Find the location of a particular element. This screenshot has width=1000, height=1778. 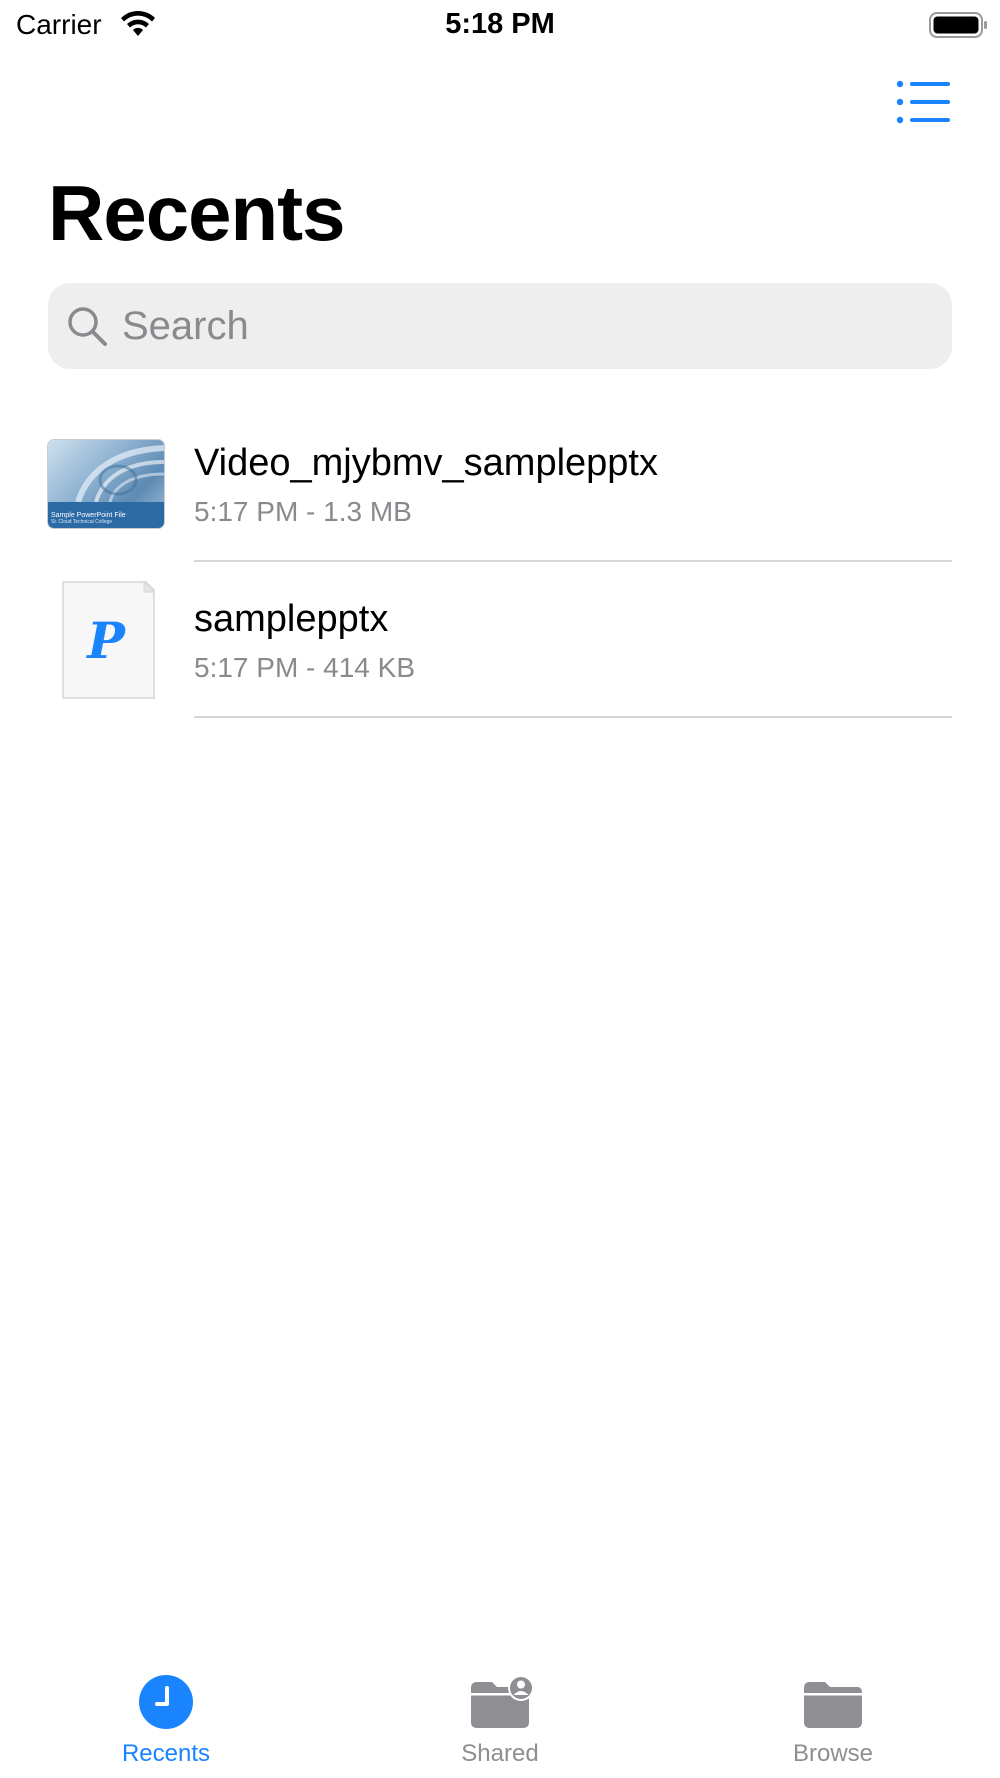

clock-icon is located at coordinates (166, 1702).